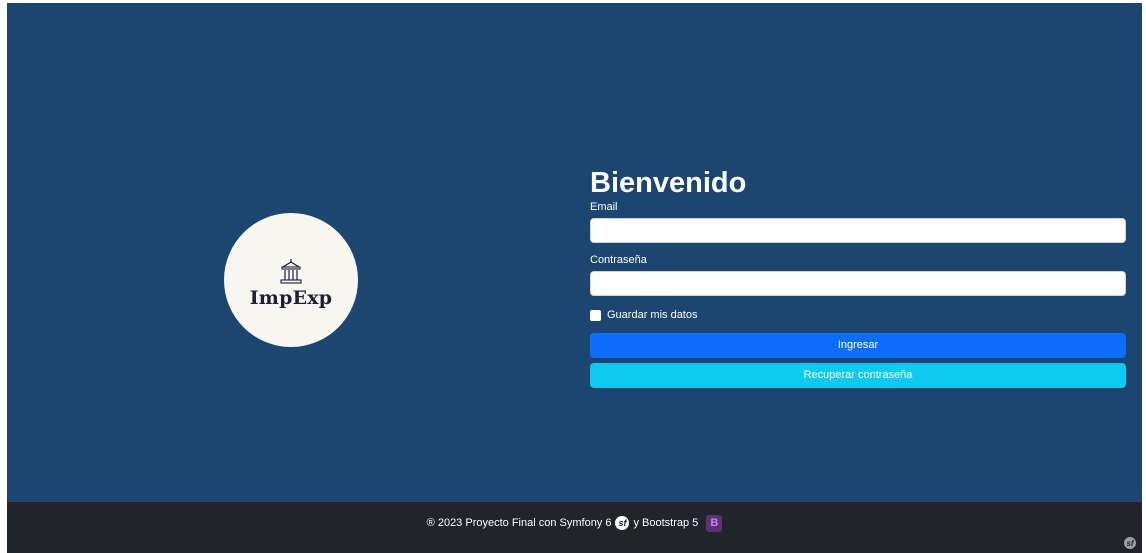 The width and height of the screenshot is (1146, 553). Describe the element at coordinates (618, 260) in the screenshot. I see `password-label: Contraseña` at that location.